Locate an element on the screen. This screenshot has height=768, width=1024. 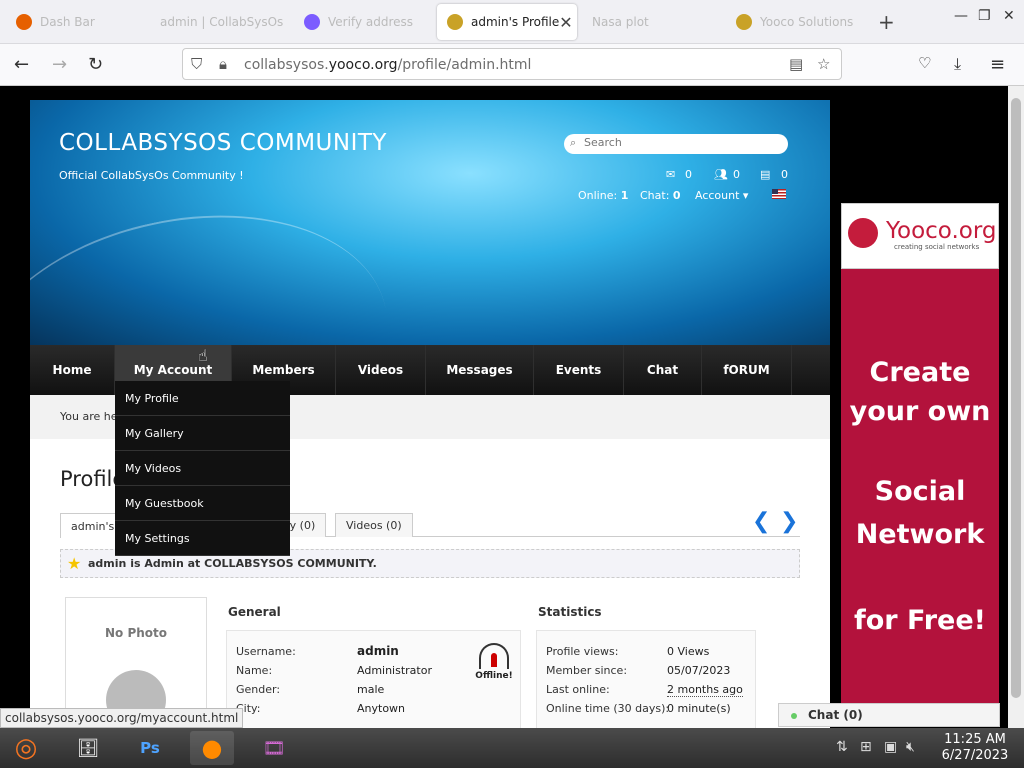
photoshop-button: Ps is located at coordinates (150, 748).